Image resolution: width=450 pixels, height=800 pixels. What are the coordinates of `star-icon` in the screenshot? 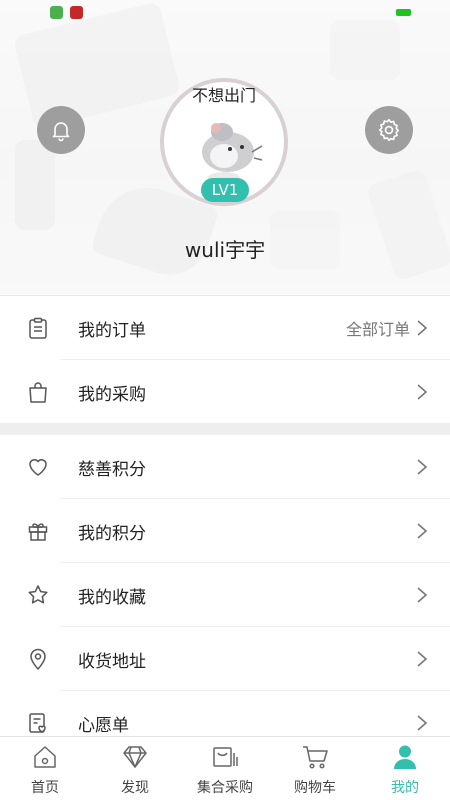 It's located at (38, 594).